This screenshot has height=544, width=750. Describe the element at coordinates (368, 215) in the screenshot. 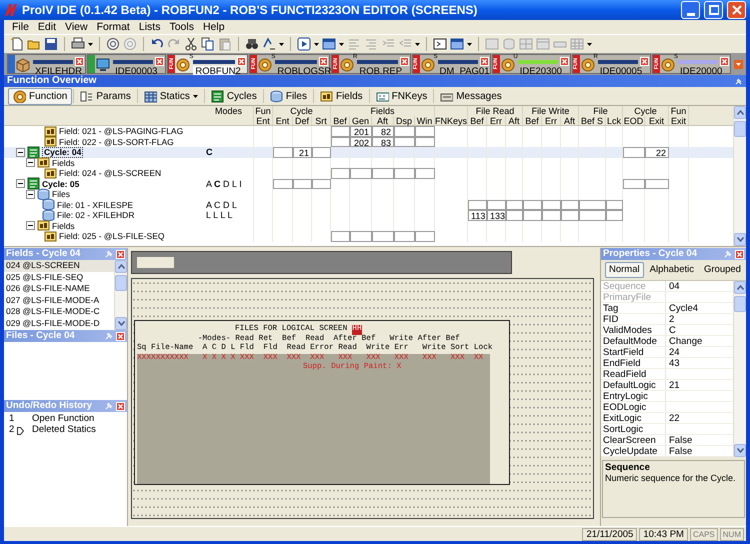

I see `tree-row: File: 02 - XFILEHDR L L L L 113 133` at that location.